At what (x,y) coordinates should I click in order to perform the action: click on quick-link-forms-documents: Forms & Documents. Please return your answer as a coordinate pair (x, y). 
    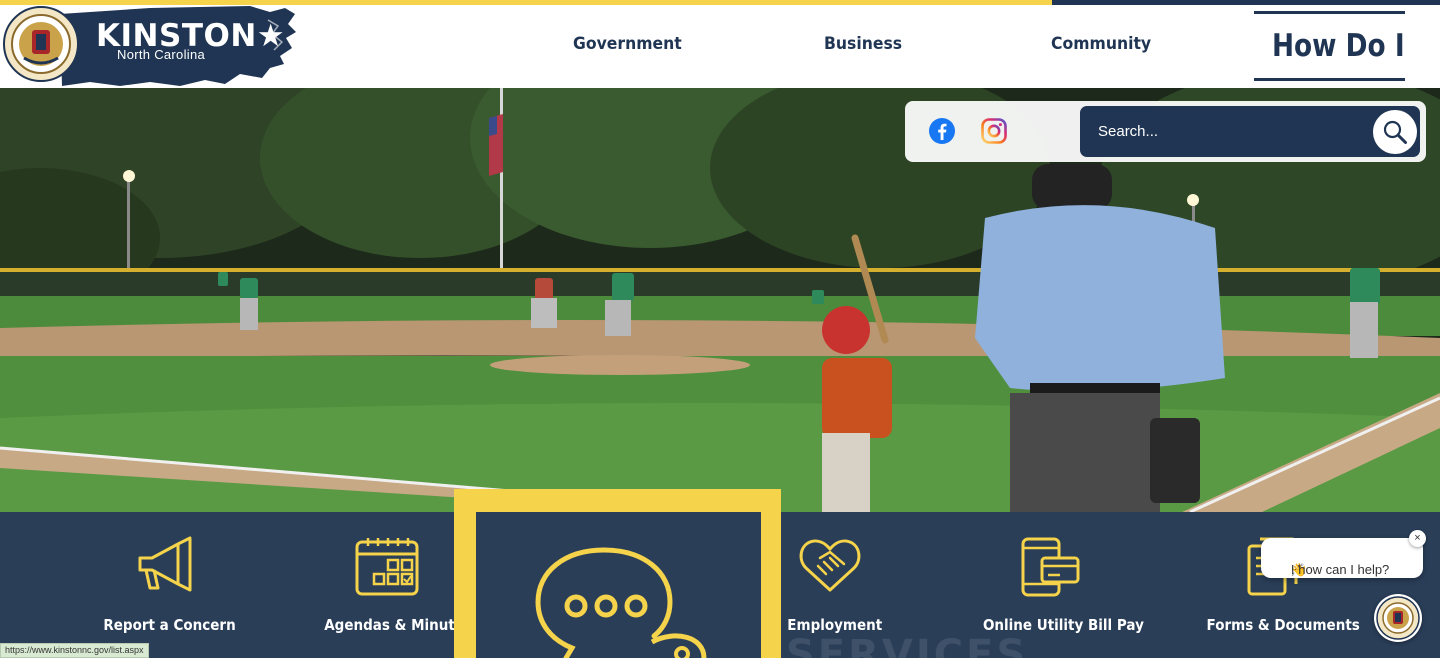
    Looking at the image, I should click on (1278, 585).